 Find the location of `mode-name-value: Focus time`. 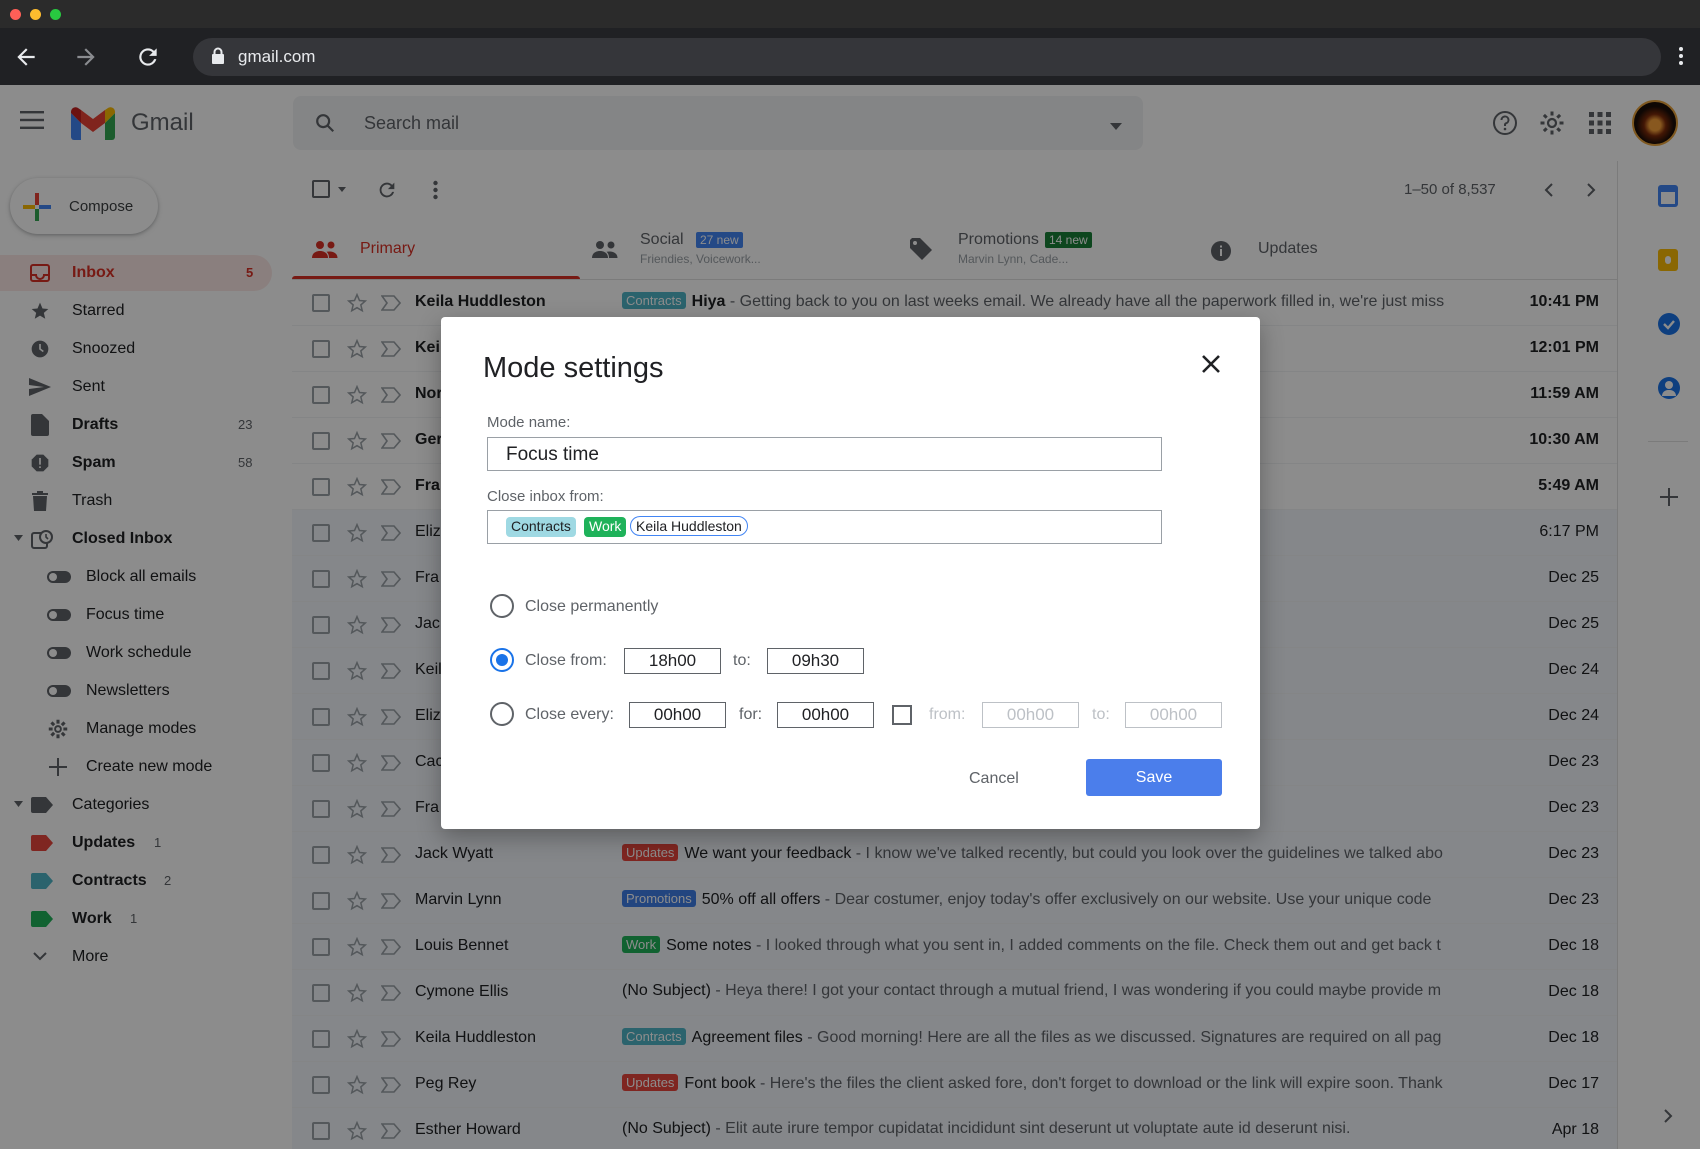

mode-name-value: Focus time is located at coordinates (552, 454).